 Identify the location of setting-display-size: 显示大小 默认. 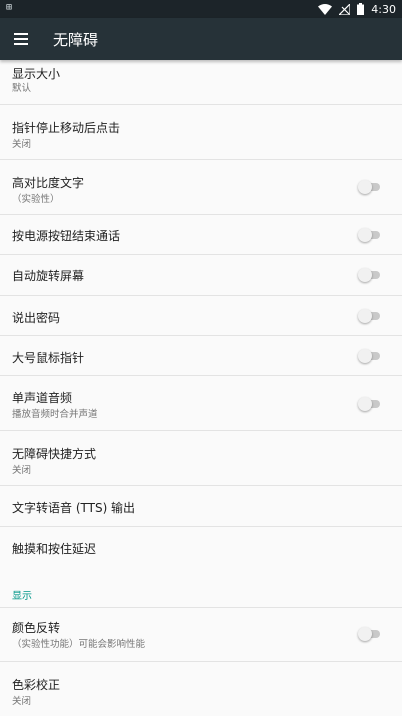
(201, 82).